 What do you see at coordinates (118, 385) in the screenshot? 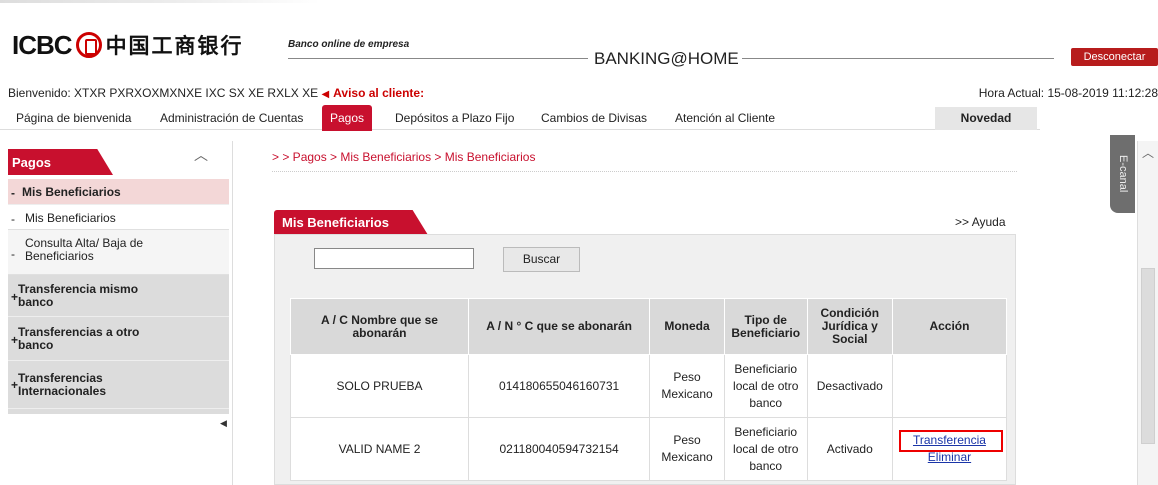
I see `sidebar-group-transferencias-internacionales: + Transferencias Internacionales` at bounding box center [118, 385].